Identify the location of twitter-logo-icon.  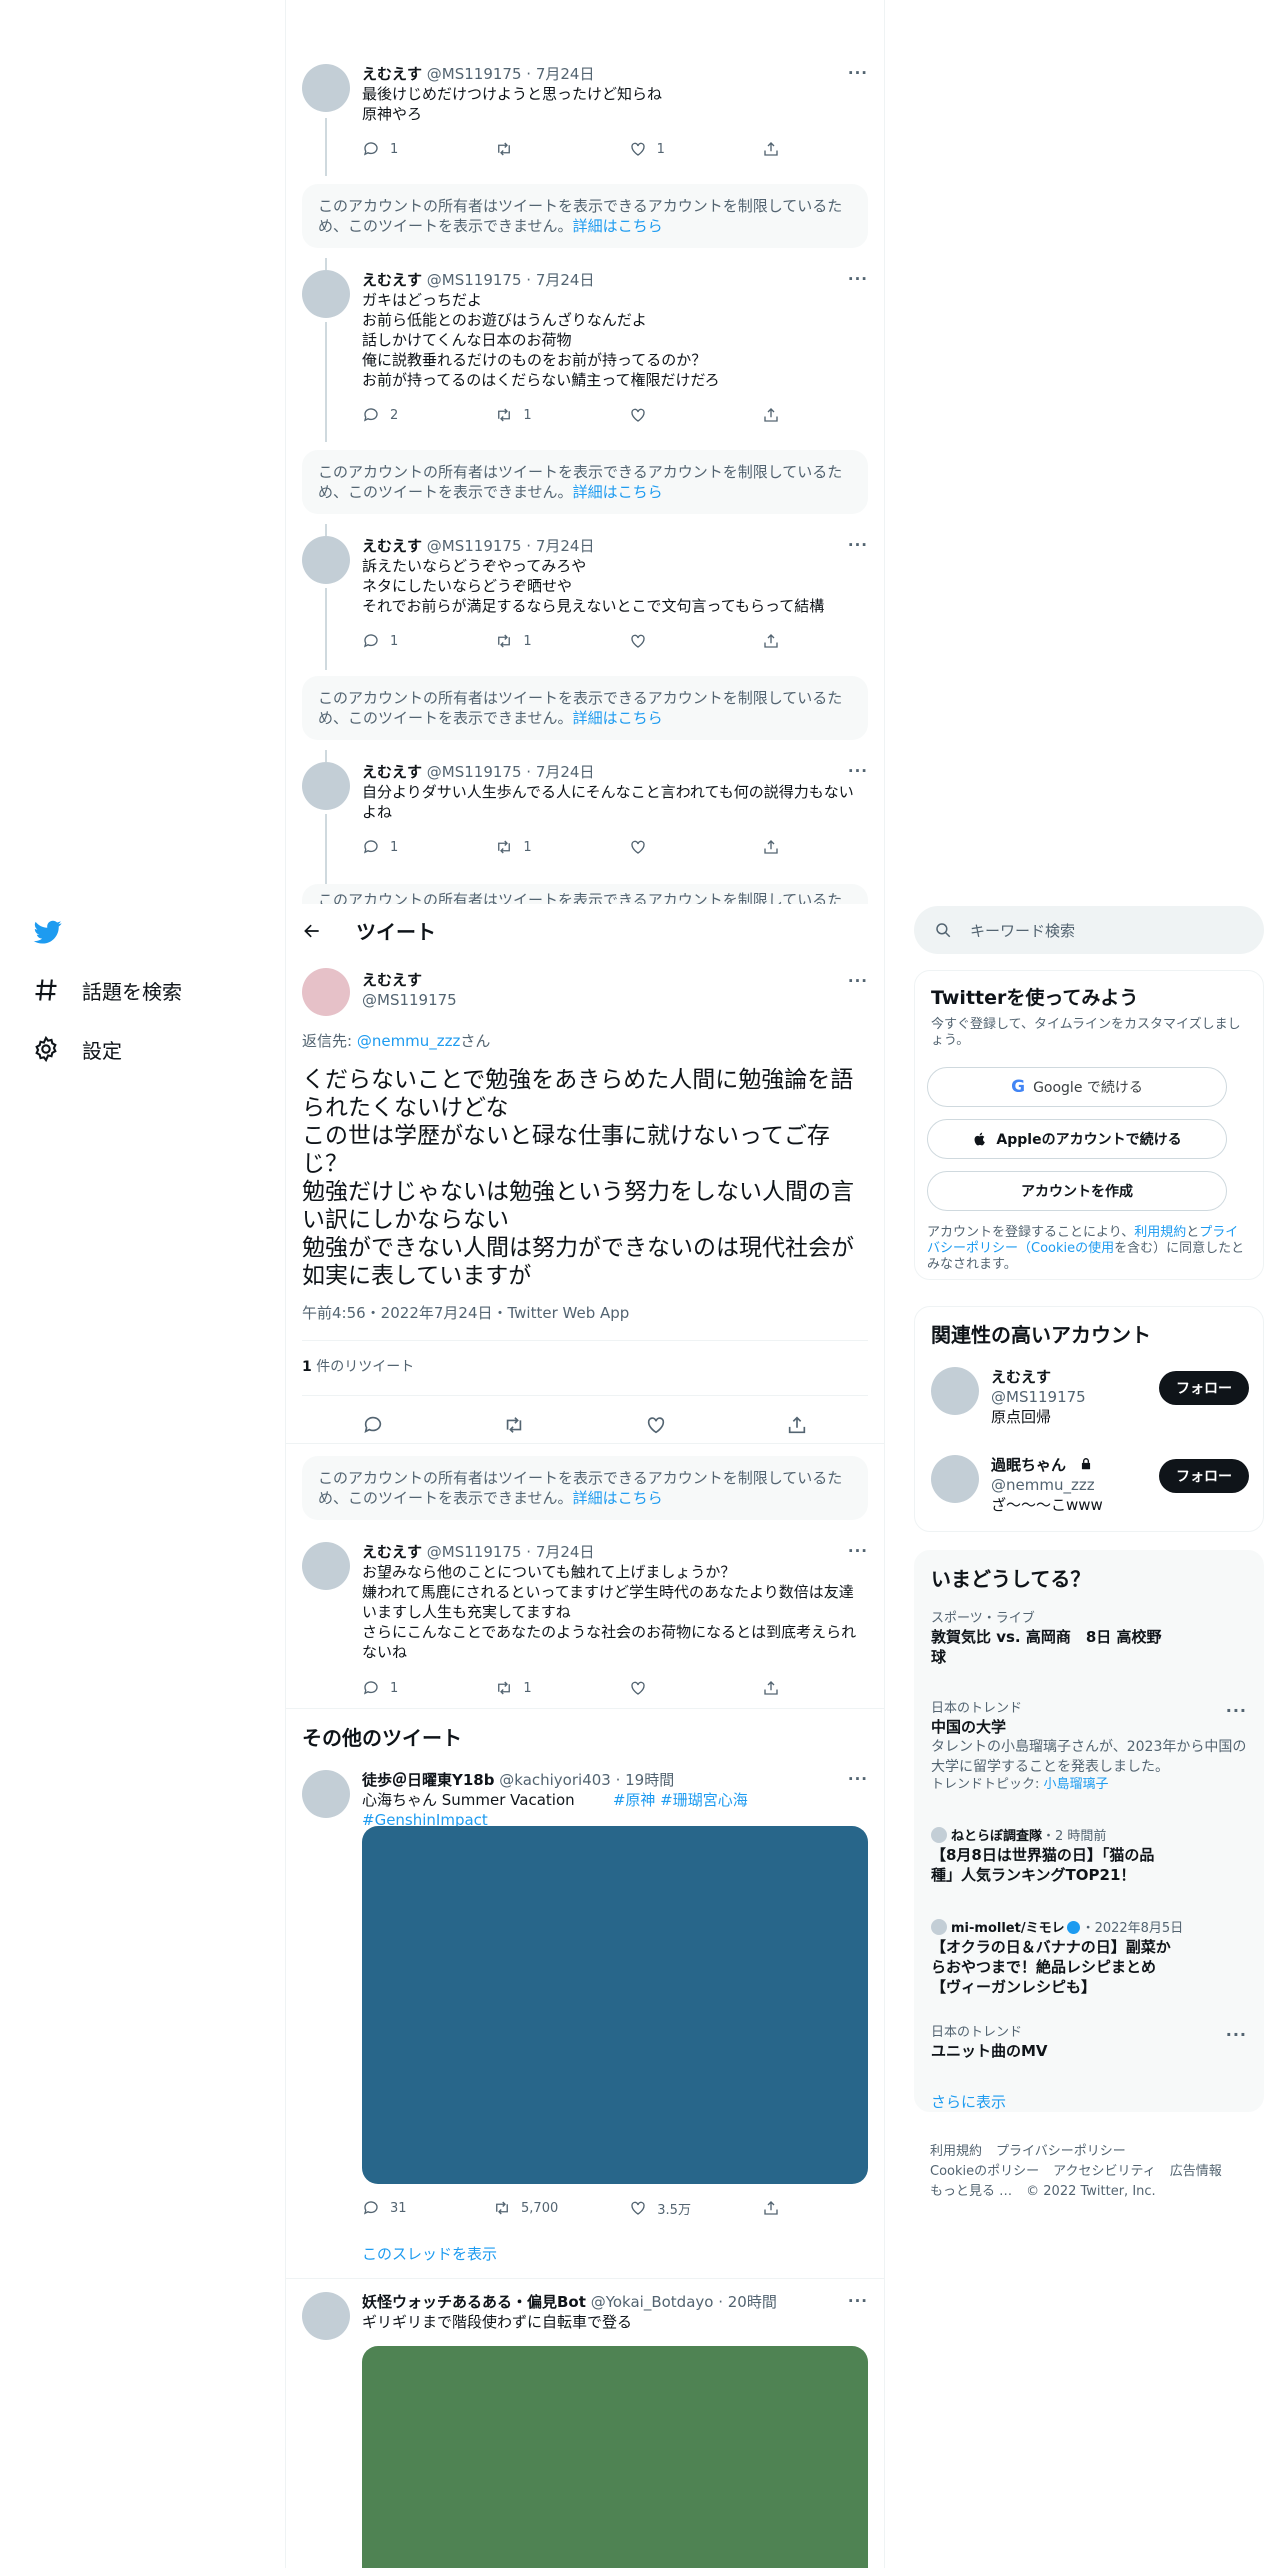
(49, 933).